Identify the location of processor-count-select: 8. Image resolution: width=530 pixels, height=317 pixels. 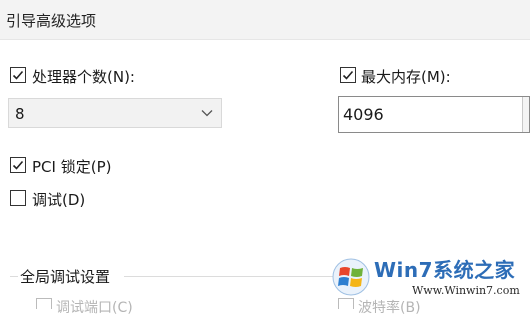
(115, 113).